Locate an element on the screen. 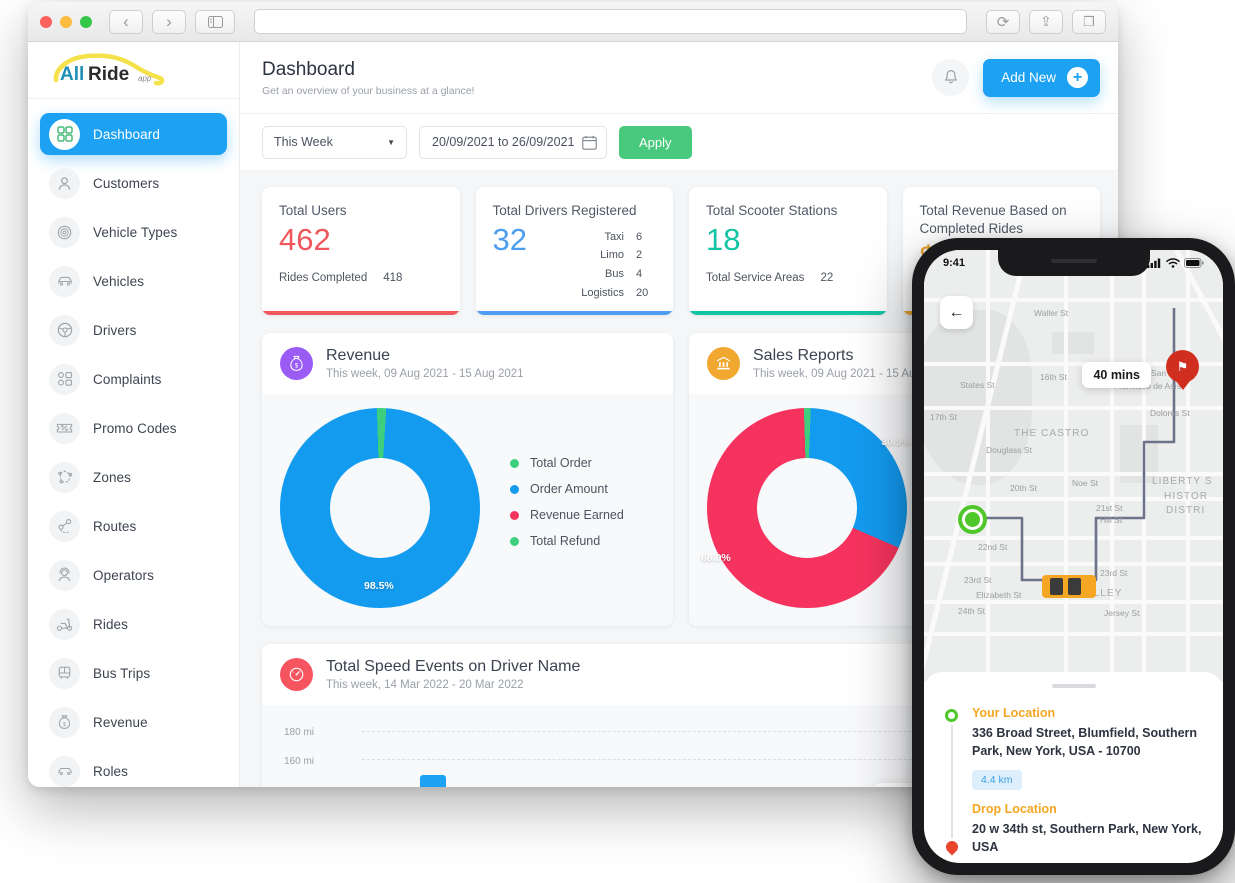 Image resolution: width=1235 pixels, height=883 pixels. map-label: 17th St is located at coordinates (943, 417).